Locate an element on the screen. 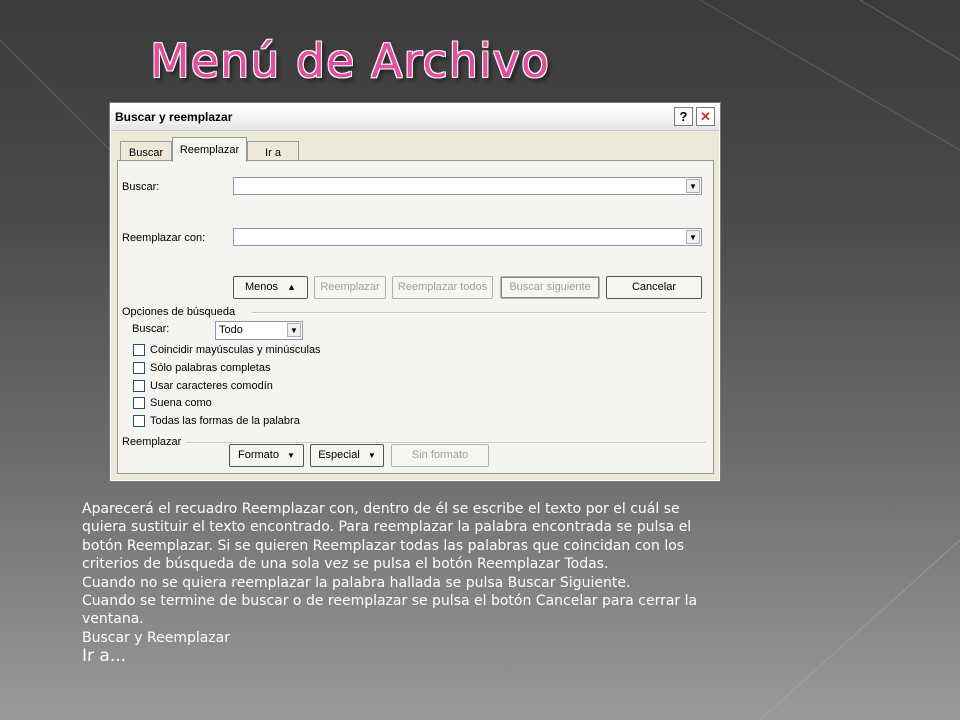 The height and width of the screenshot is (720, 960). replace-input: ▼ is located at coordinates (467, 237).